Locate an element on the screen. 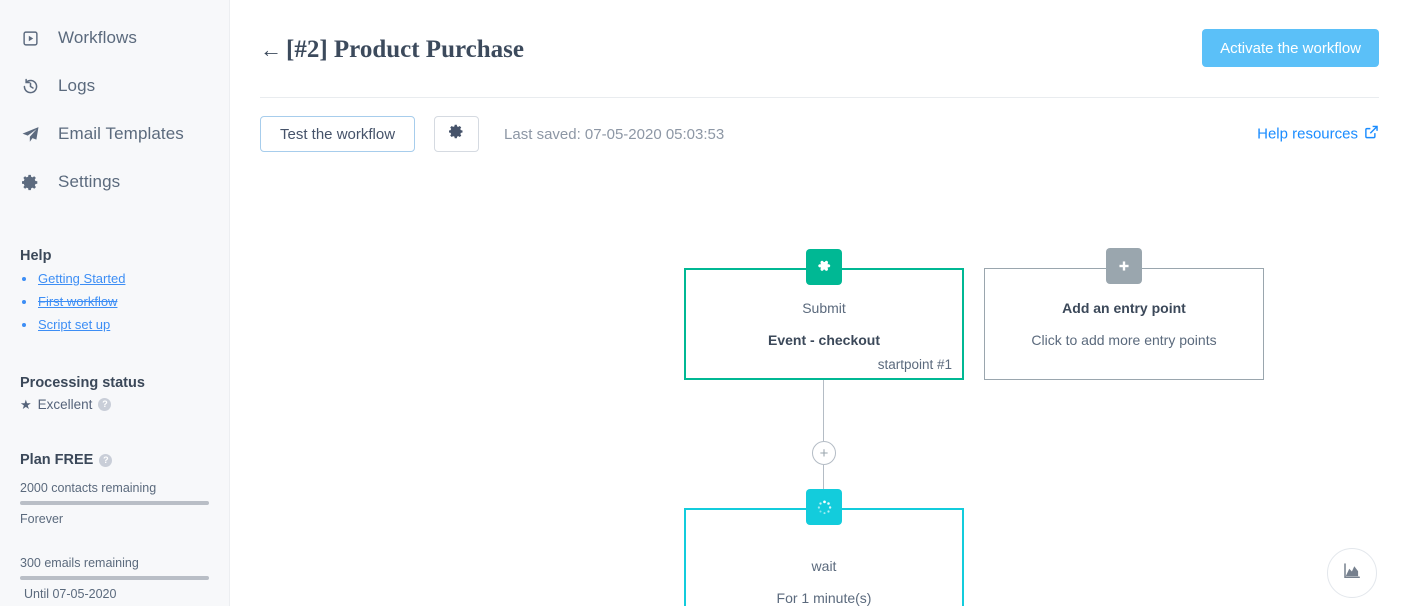 This screenshot has height=606, width=1409. emails-quota-label: 300 emails remaining is located at coordinates (79, 563).